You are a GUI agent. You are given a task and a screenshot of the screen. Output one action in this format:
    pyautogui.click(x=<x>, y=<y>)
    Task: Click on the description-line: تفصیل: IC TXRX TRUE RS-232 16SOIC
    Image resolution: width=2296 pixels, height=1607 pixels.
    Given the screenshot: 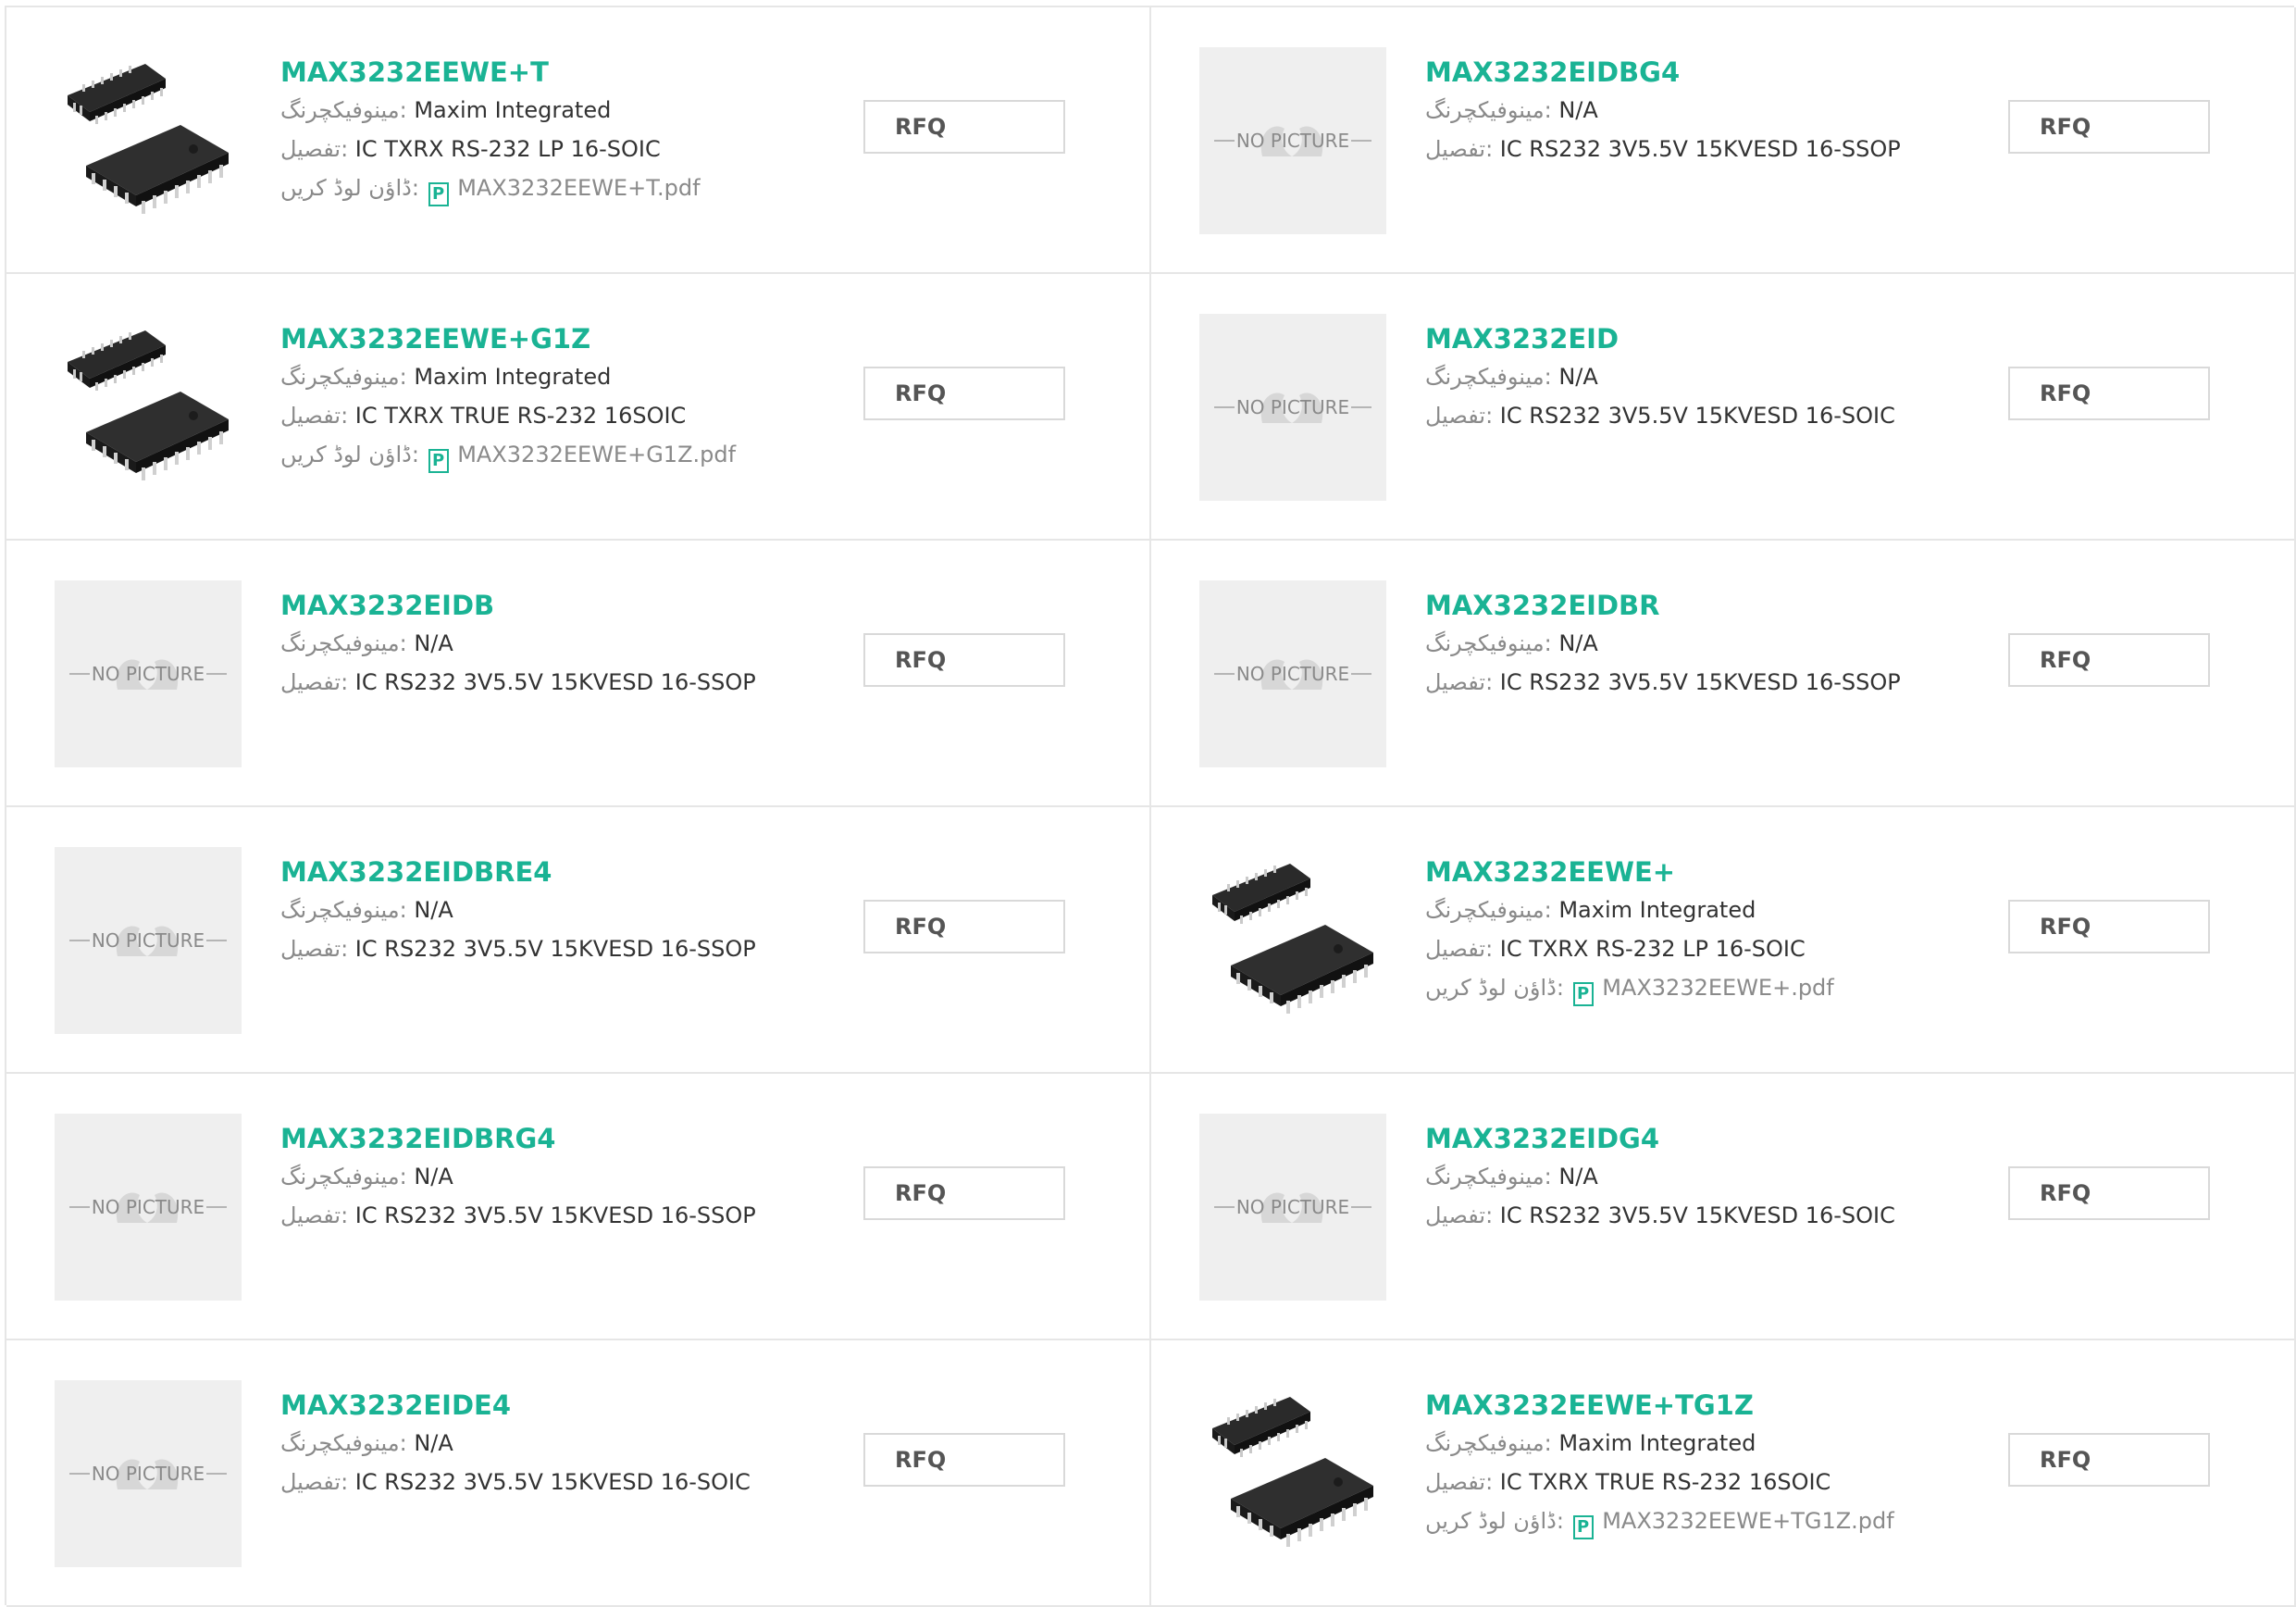 What is the action you would take?
    pyautogui.click(x=567, y=415)
    